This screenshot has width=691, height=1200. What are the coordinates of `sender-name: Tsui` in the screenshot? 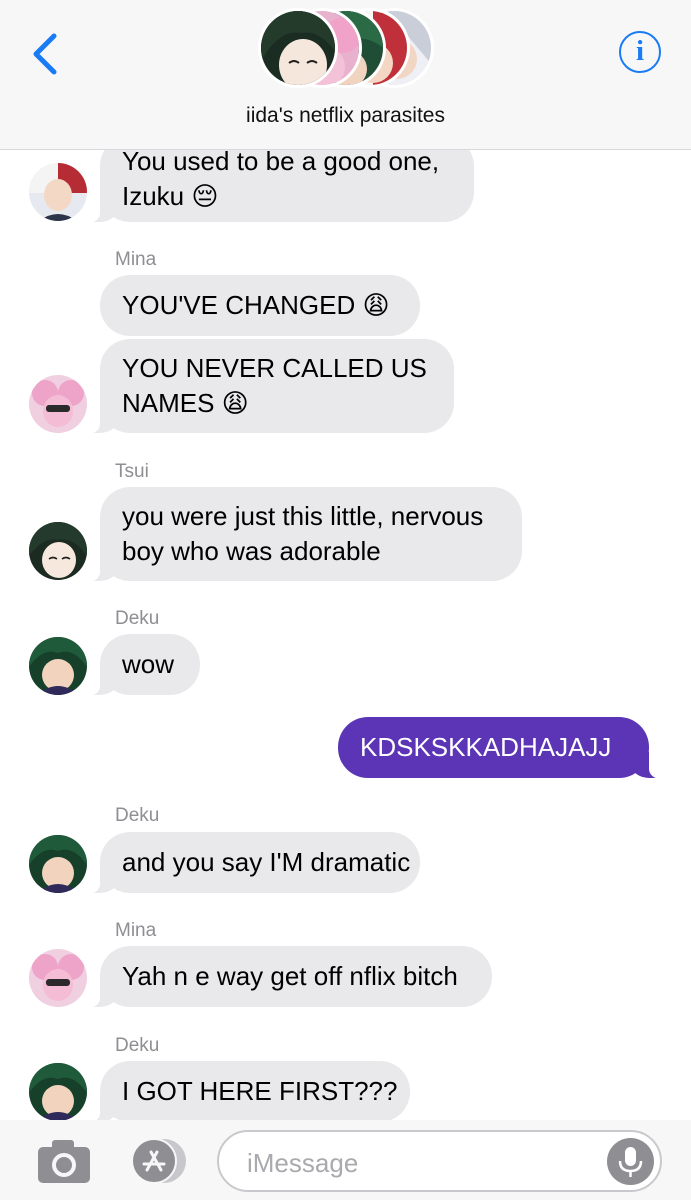 It's located at (132, 471).